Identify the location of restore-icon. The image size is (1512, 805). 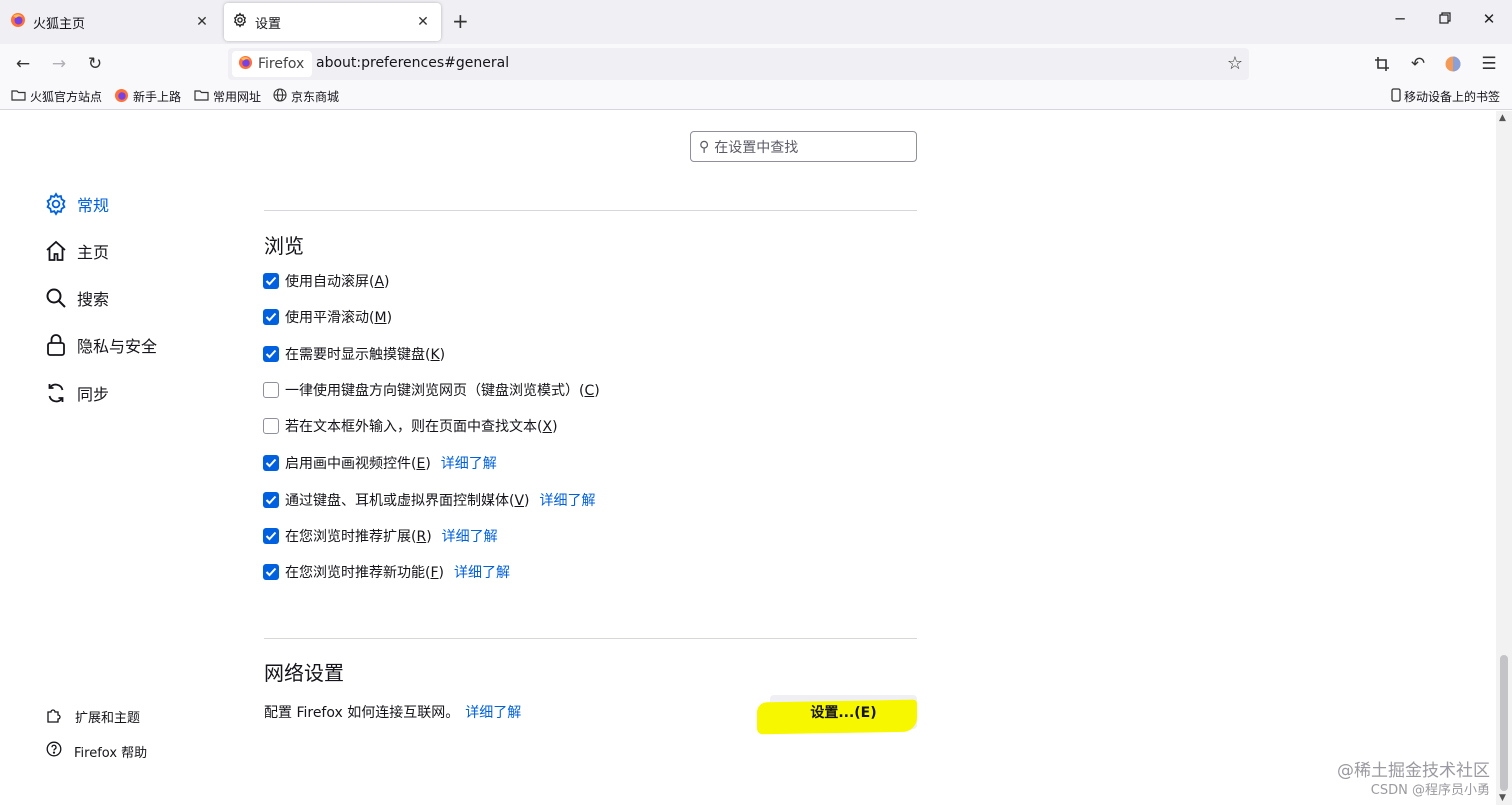
(1445, 19).